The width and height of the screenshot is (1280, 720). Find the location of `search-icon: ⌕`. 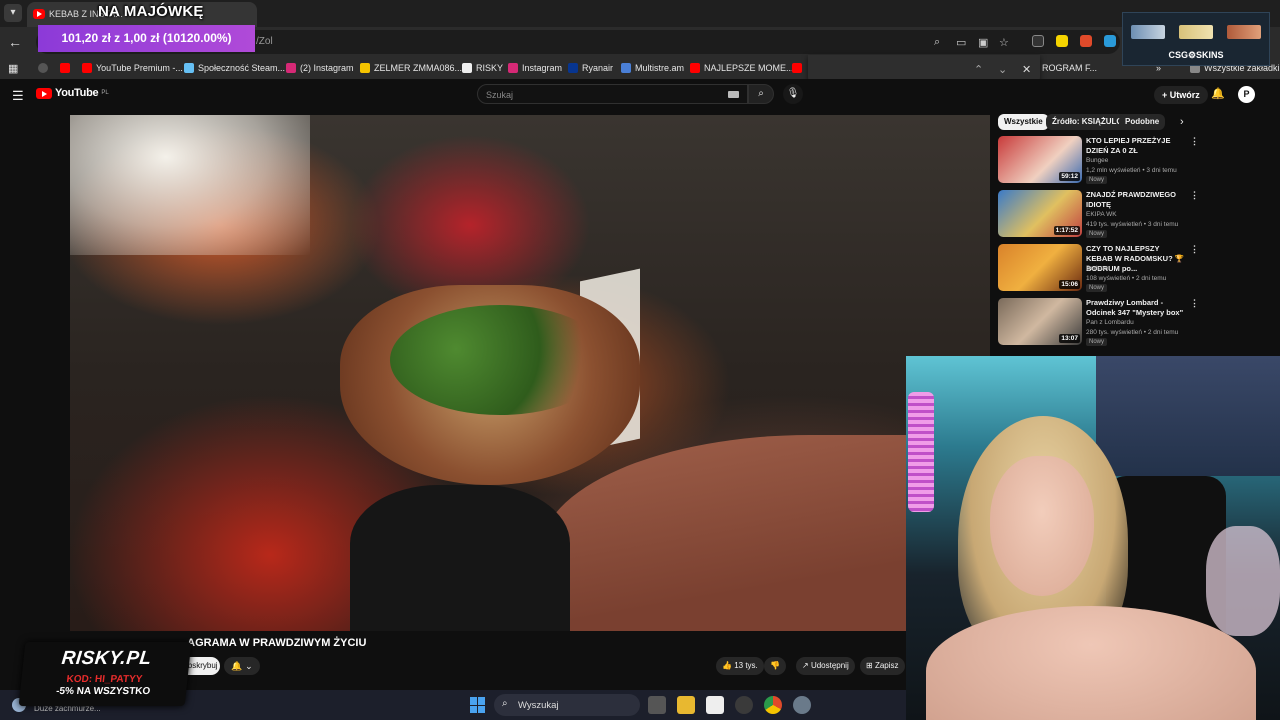

search-icon: ⌕ is located at coordinates (761, 93).